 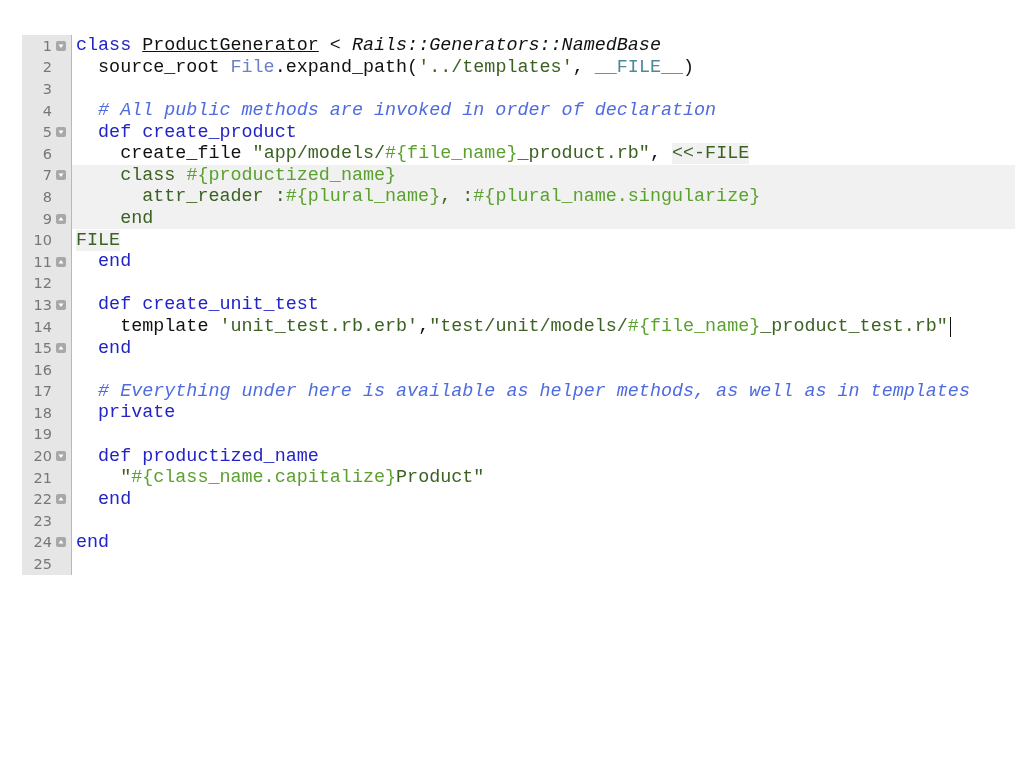 I want to click on line-number: 22, so click(x=42, y=499).